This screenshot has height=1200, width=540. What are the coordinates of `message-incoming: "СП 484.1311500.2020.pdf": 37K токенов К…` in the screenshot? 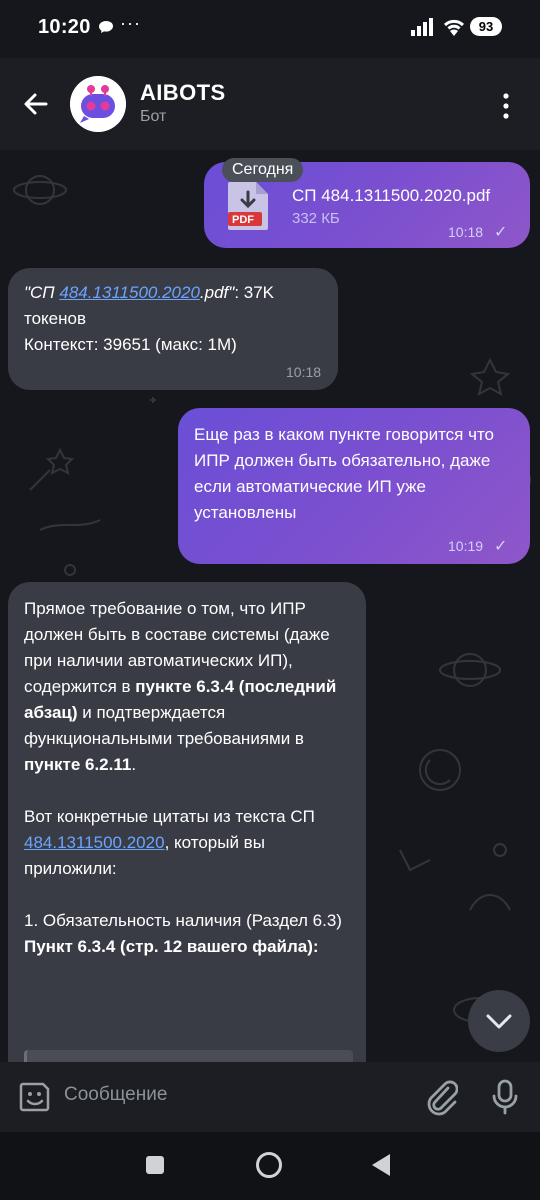 It's located at (173, 329).